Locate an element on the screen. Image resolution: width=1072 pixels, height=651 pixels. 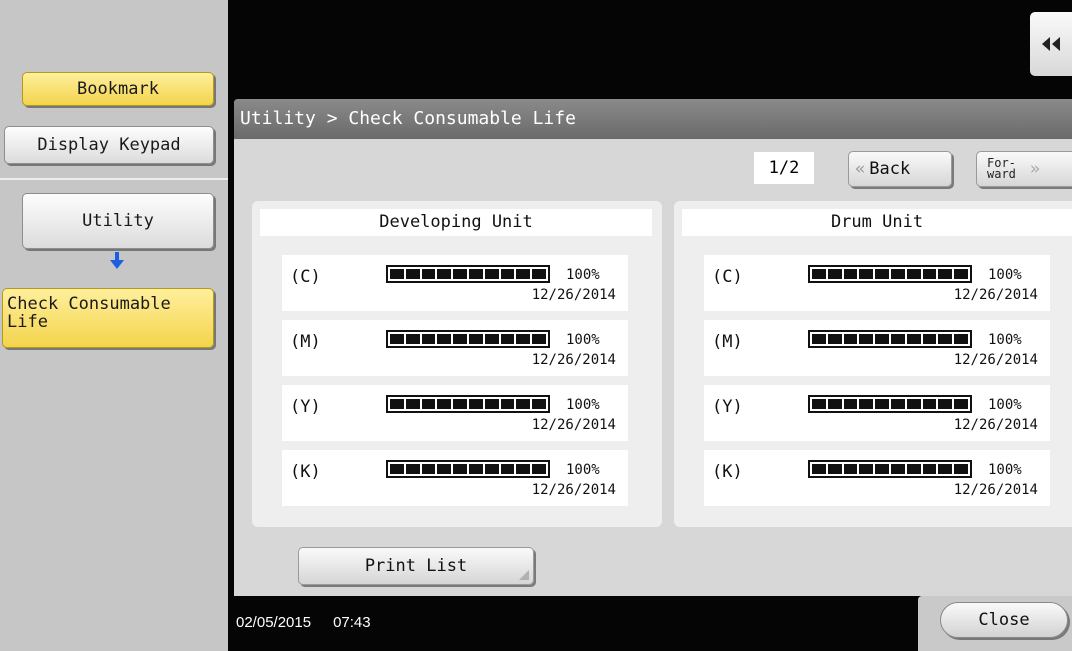
page-indicator: 1/2 is located at coordinates (784, 168).